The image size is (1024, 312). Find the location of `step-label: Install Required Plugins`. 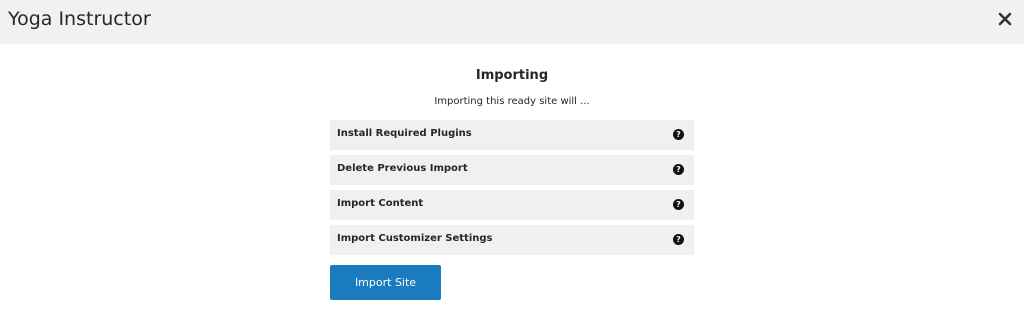

step-label: Install Required Plugins is located at coordinates (404, 133).